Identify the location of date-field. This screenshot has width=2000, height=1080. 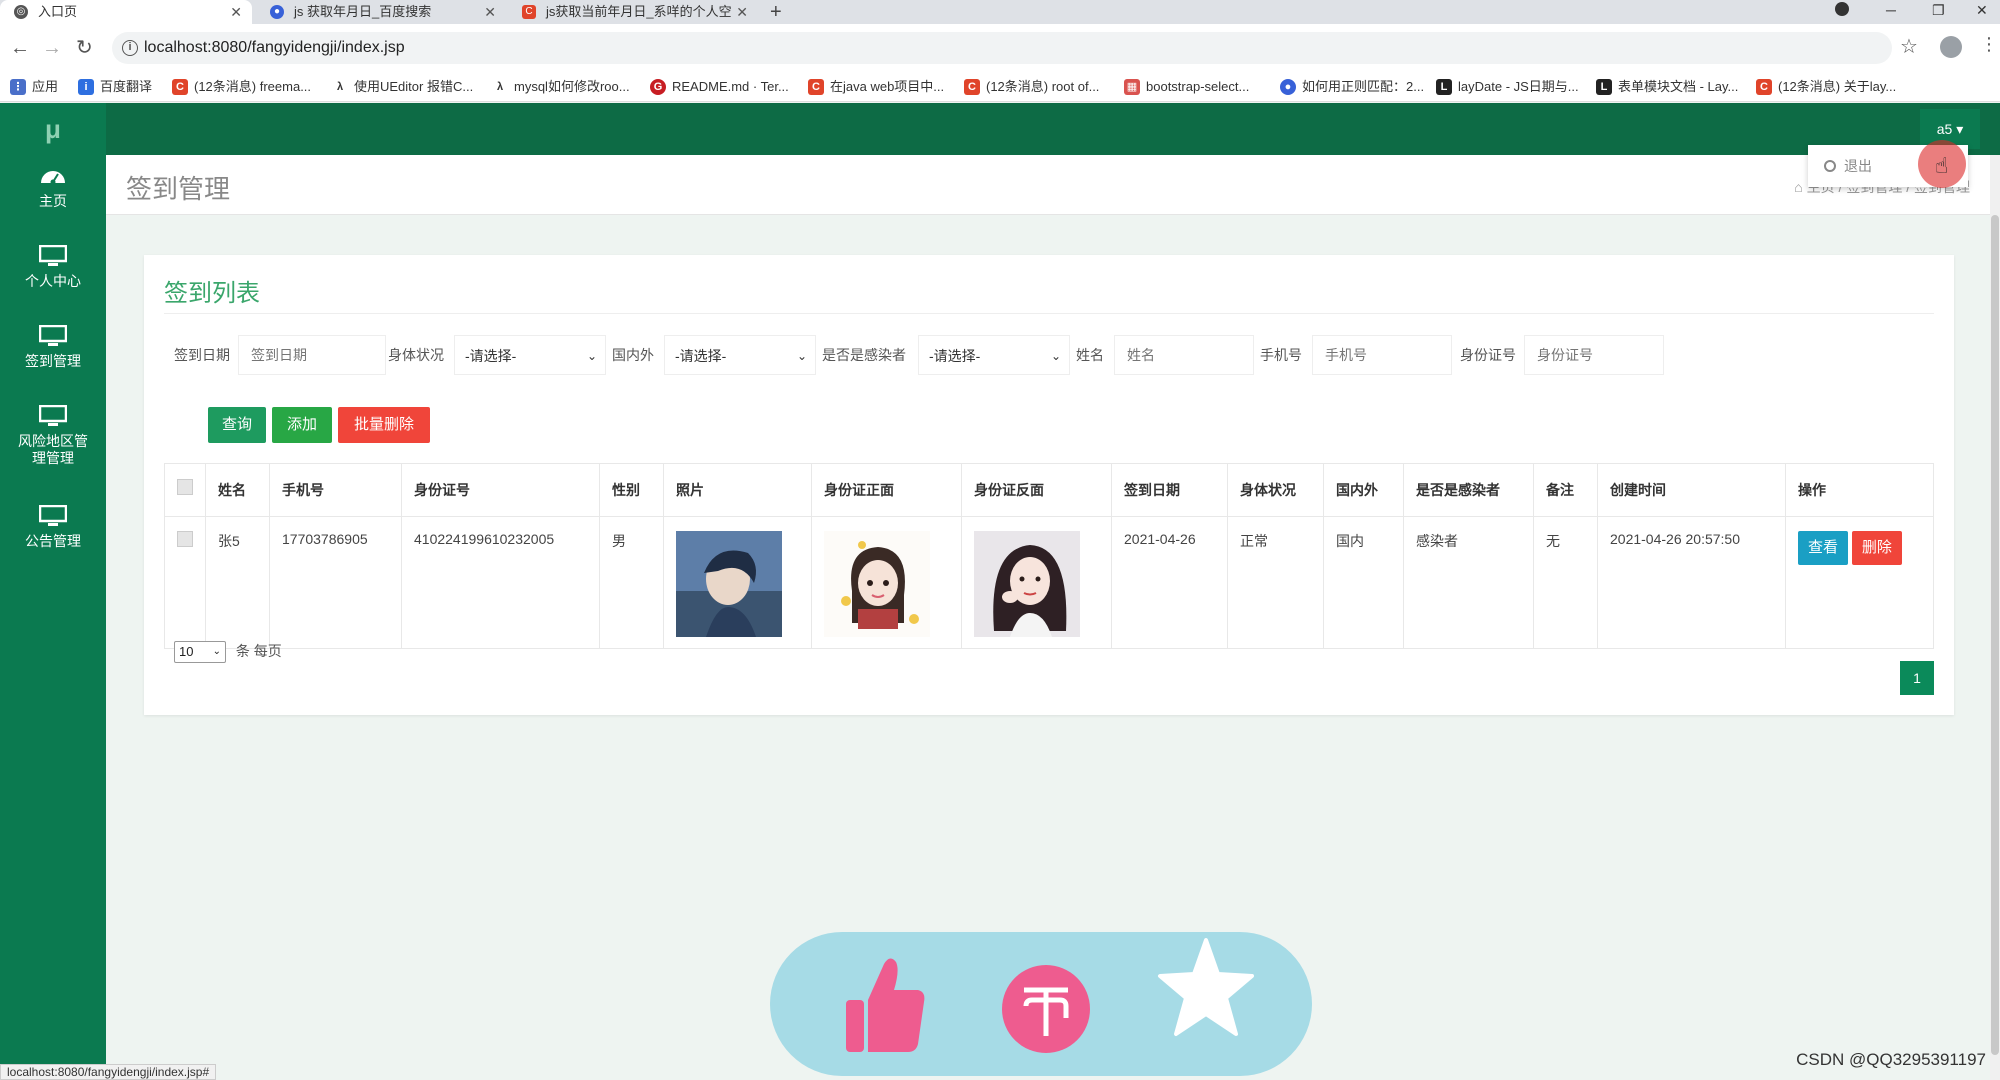
(312, 355).